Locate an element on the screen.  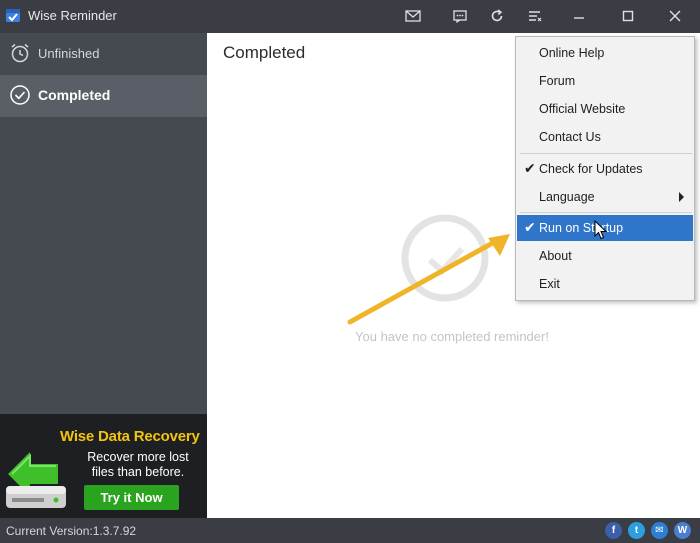
close-icon is located at coordinates (675, 16).